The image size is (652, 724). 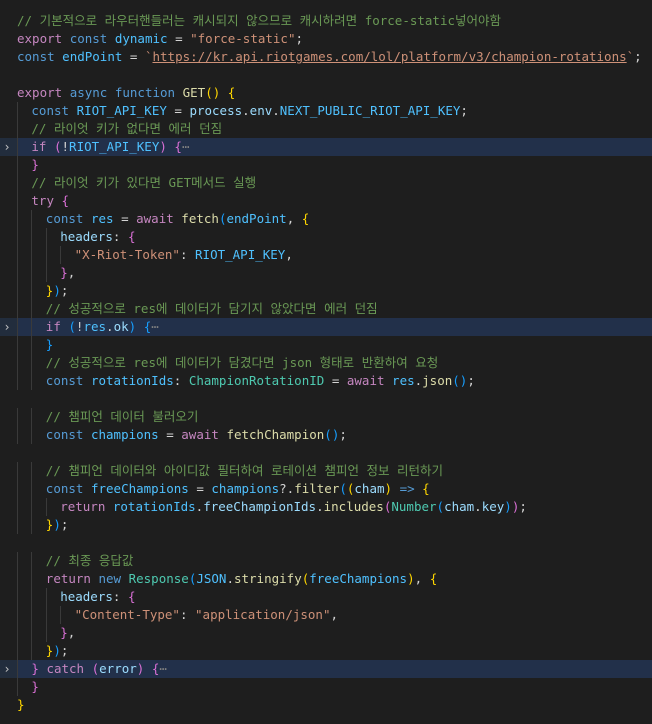 I want to click on code-line: try {, so click(x=326, y=201).